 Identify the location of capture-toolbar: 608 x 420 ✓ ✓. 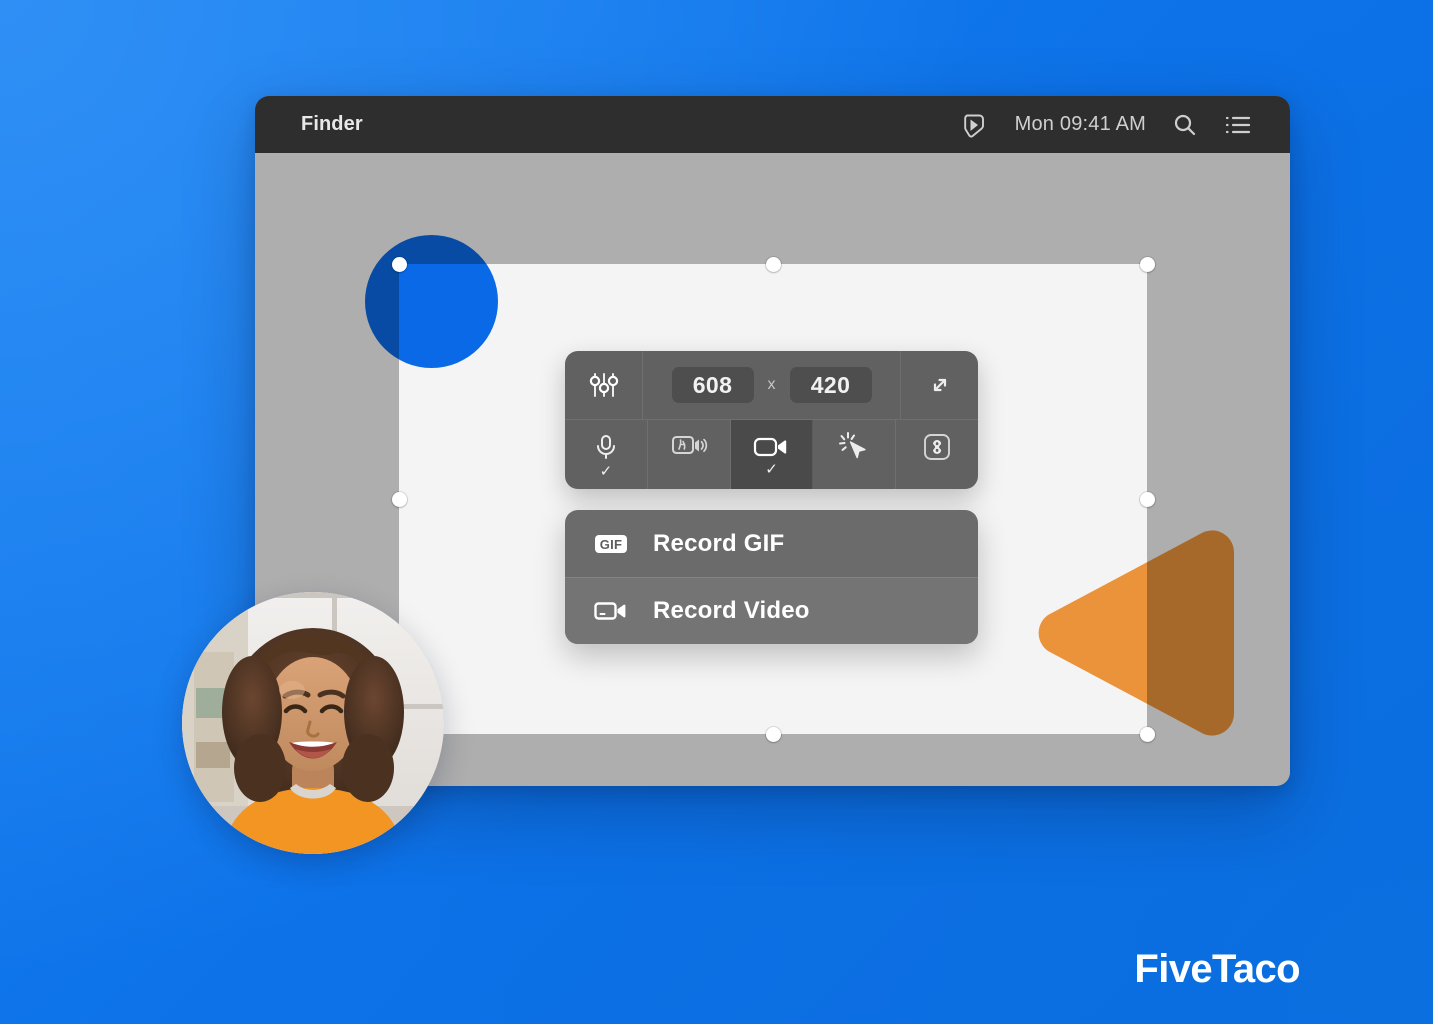
(771, 420).